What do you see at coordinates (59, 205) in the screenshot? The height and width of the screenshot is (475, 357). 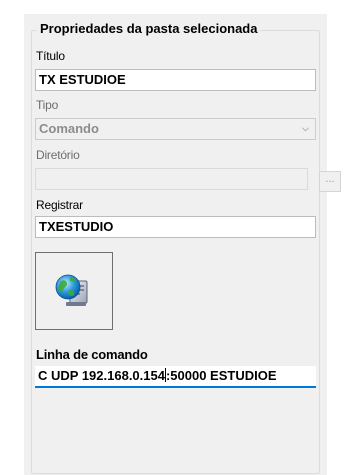 I see `registrar-label: Registrar` at bounding box center [59, 205].